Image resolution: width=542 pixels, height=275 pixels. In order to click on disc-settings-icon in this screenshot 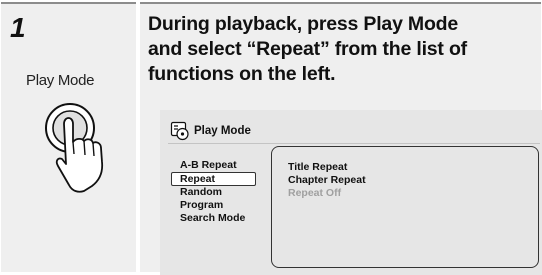, I will do `click(179, 131)`.